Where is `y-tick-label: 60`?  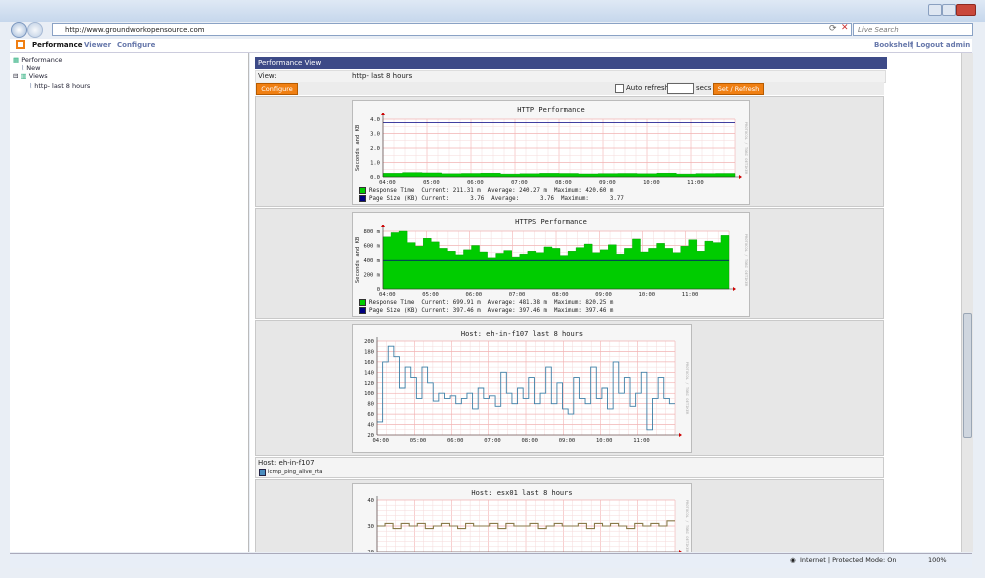
y-tick-label: 60 is located at coordinates (370, 415).